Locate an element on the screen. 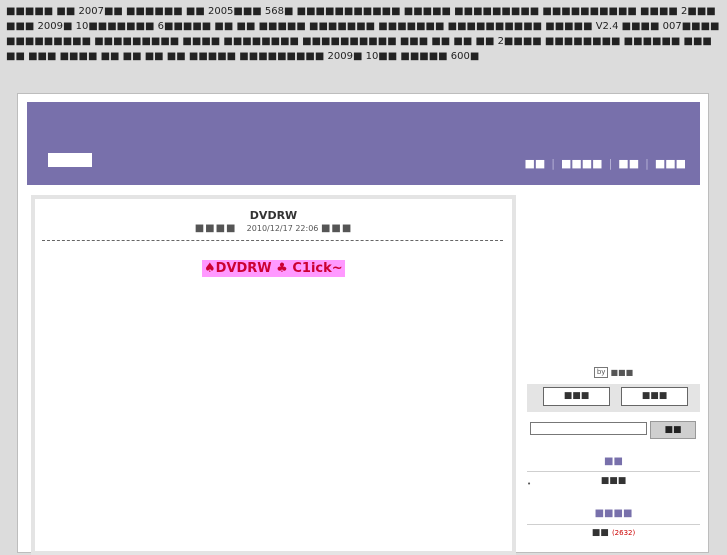  section2-item: ■■ (2632) is located at coordinates (613, 533).